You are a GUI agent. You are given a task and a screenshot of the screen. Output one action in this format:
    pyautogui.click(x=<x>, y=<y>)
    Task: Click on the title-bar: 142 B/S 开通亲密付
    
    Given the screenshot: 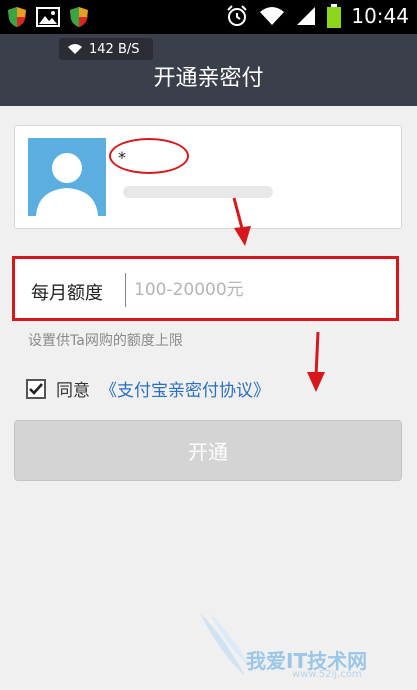 What is the action you would take?
    pyautogui.click(x=208, y=70)
    